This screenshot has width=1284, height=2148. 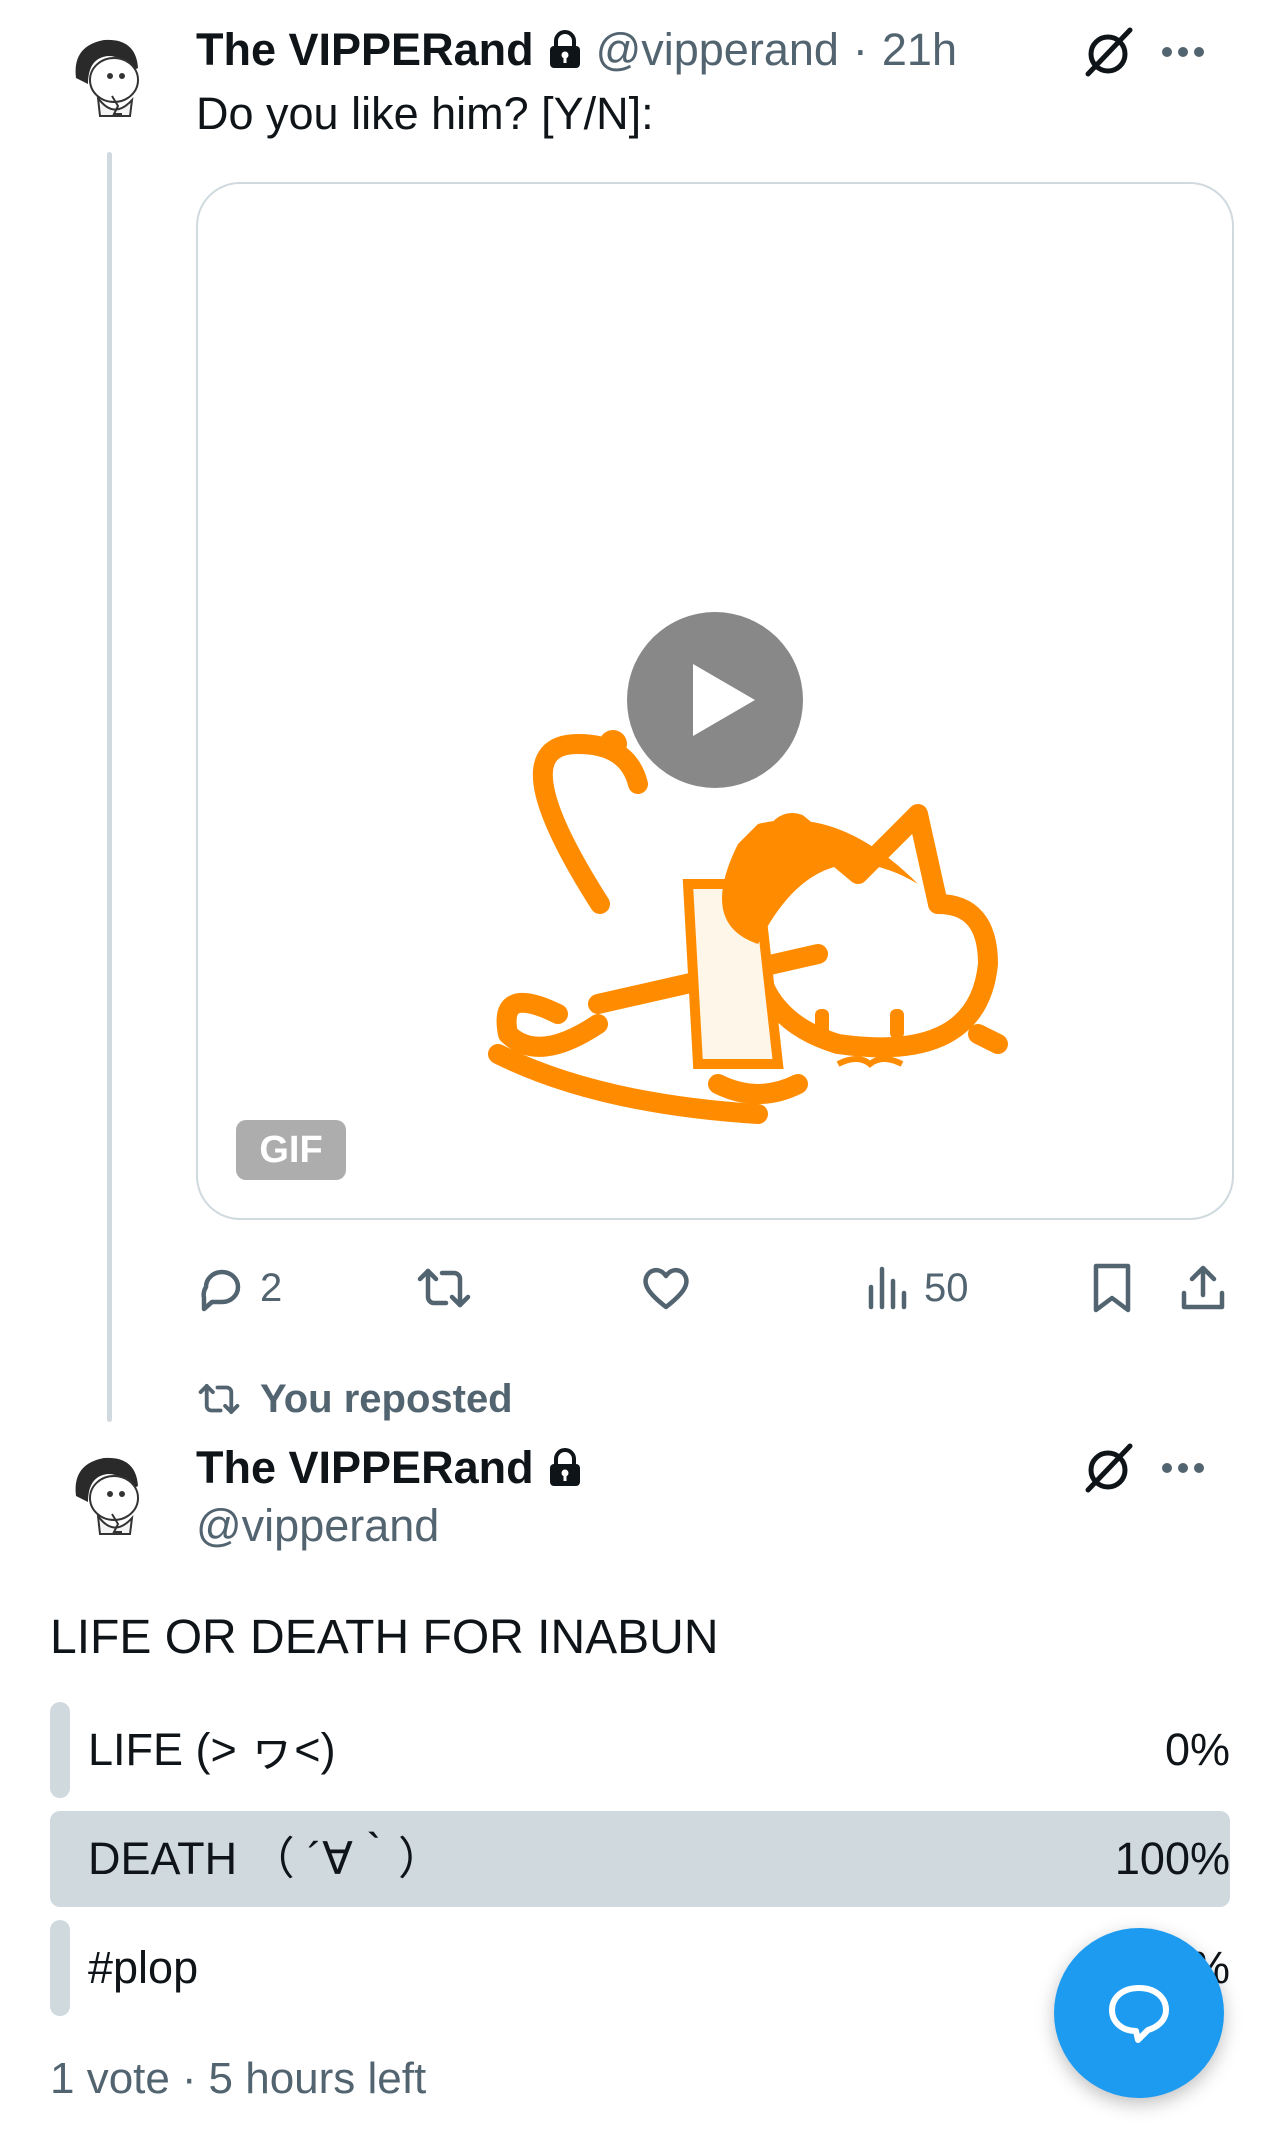 I want to click on bookmark-button, so click(x=1112, y=1288).